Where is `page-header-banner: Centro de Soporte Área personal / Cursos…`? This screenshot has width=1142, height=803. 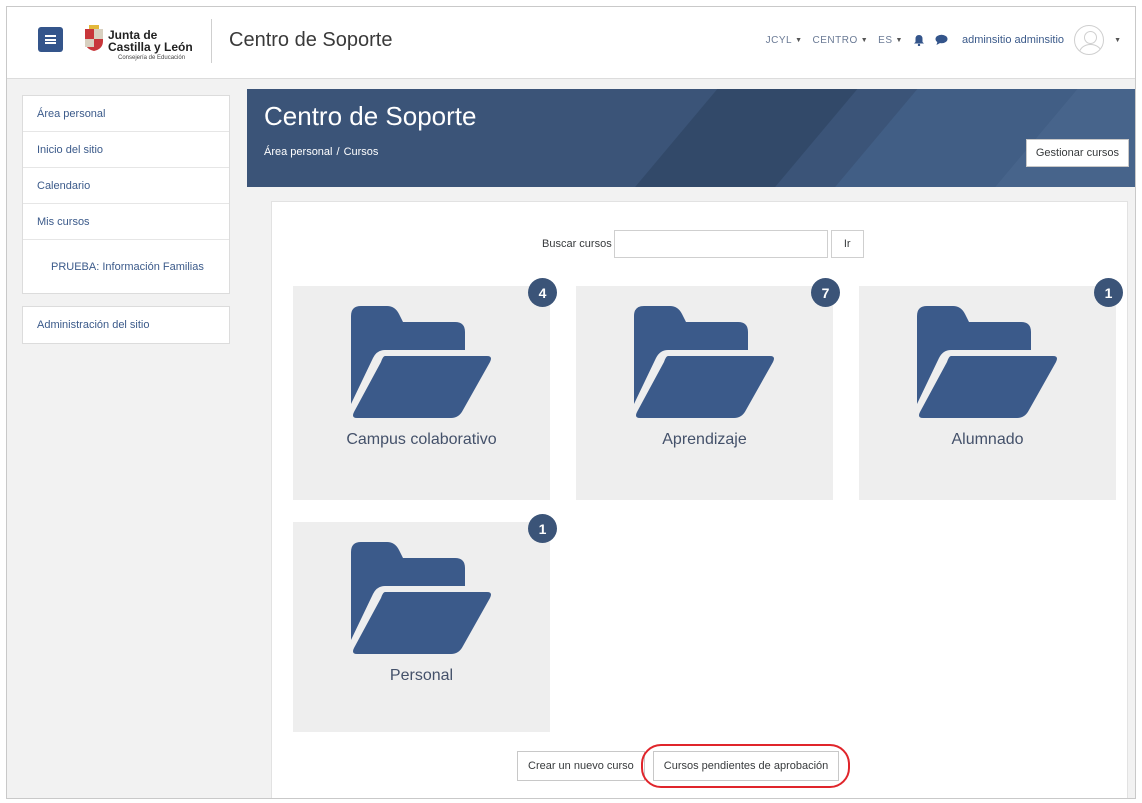
page-header-banner: Centro de Soporte Área personal / Cursos… is located at coordinates (691, 138).